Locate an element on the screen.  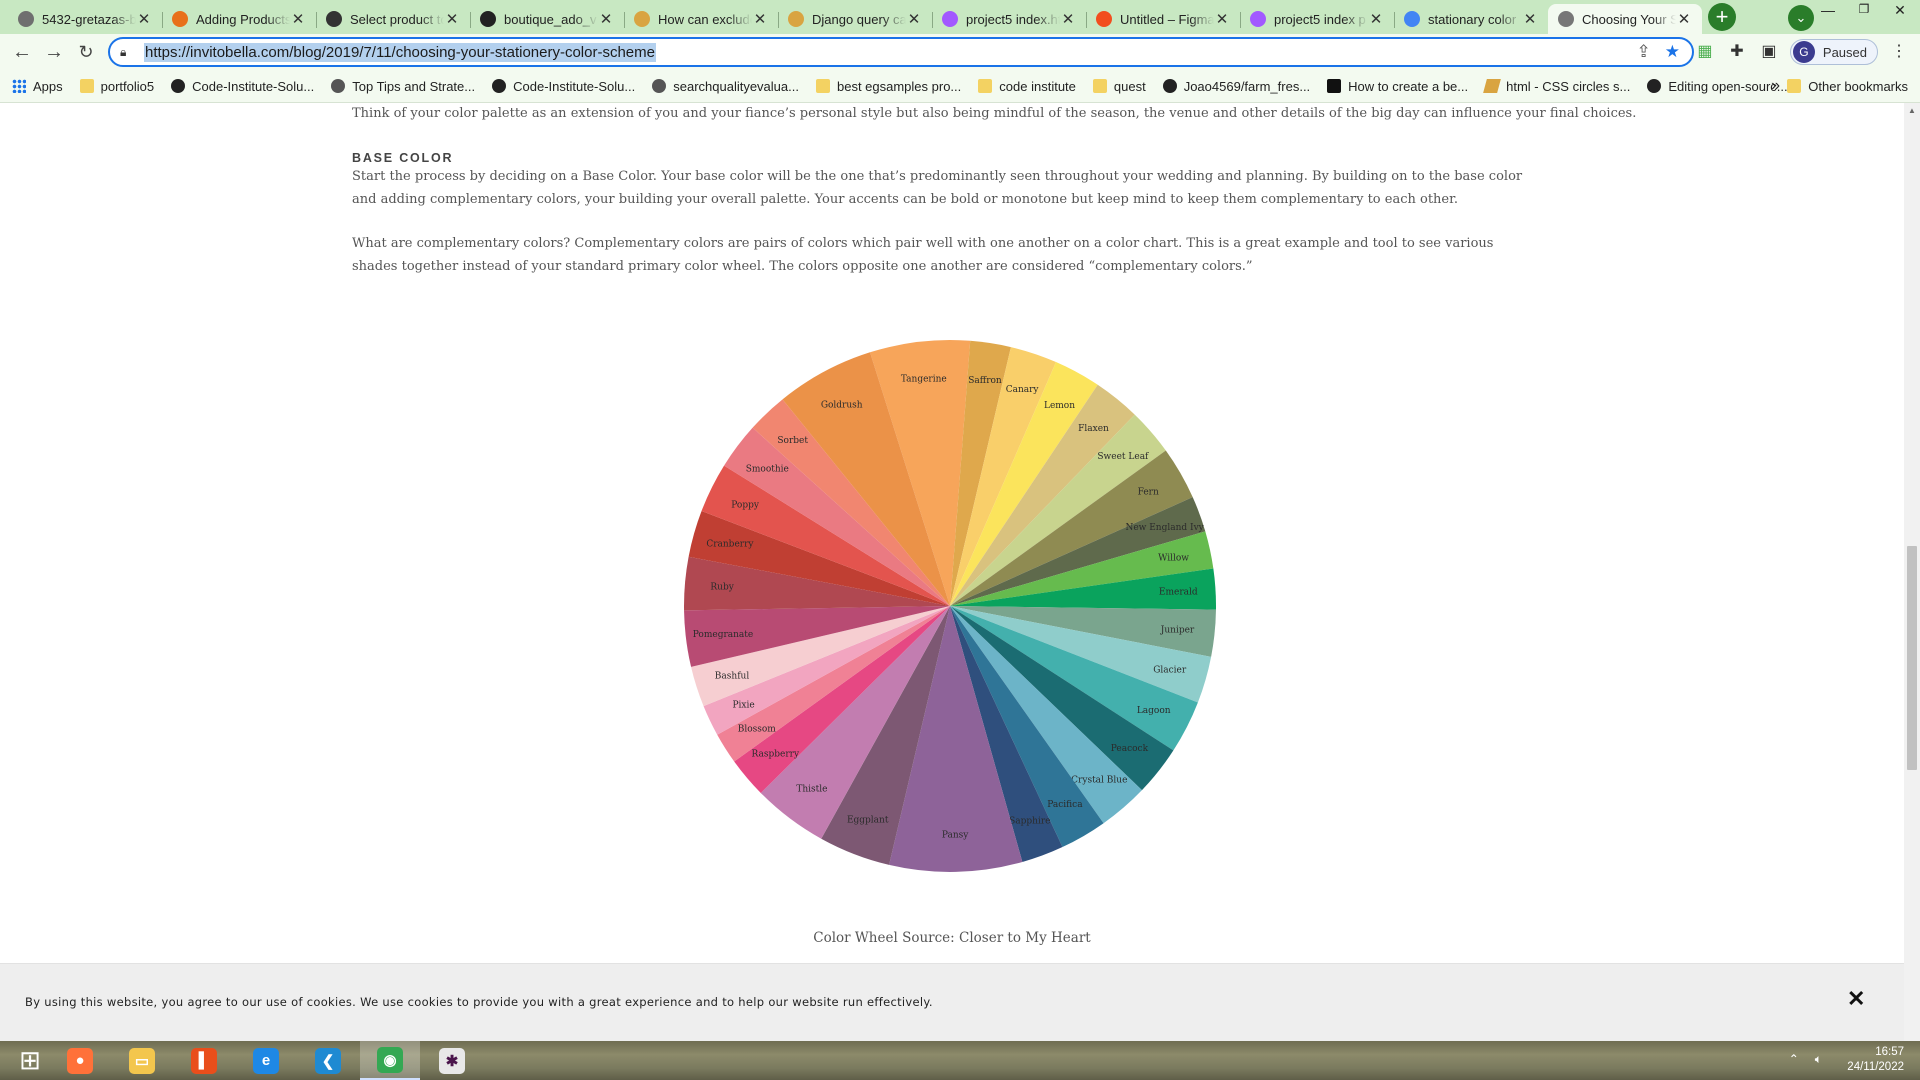
other-bookmarks: Other bookmarks is located at coordinates (1847, 86).